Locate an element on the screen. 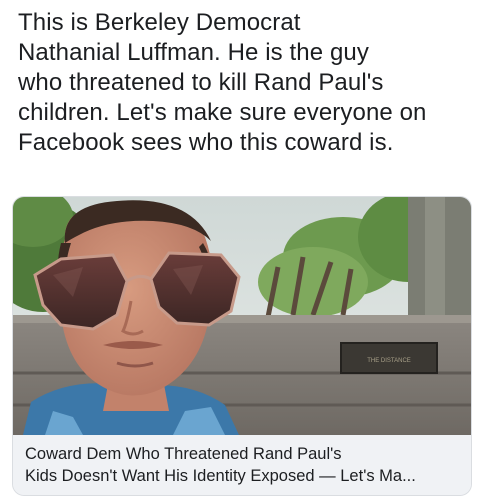 Image resolution: width=483 pixels, height=500 pixels. post-text-line: Nathanial Luffman. He is the guy is located at coordinates (193, 52).